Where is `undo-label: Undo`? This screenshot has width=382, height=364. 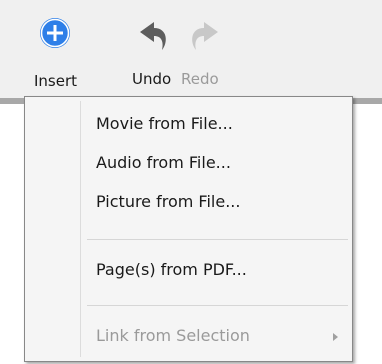
undo-label: Undo is located at coordinates (152, 79).